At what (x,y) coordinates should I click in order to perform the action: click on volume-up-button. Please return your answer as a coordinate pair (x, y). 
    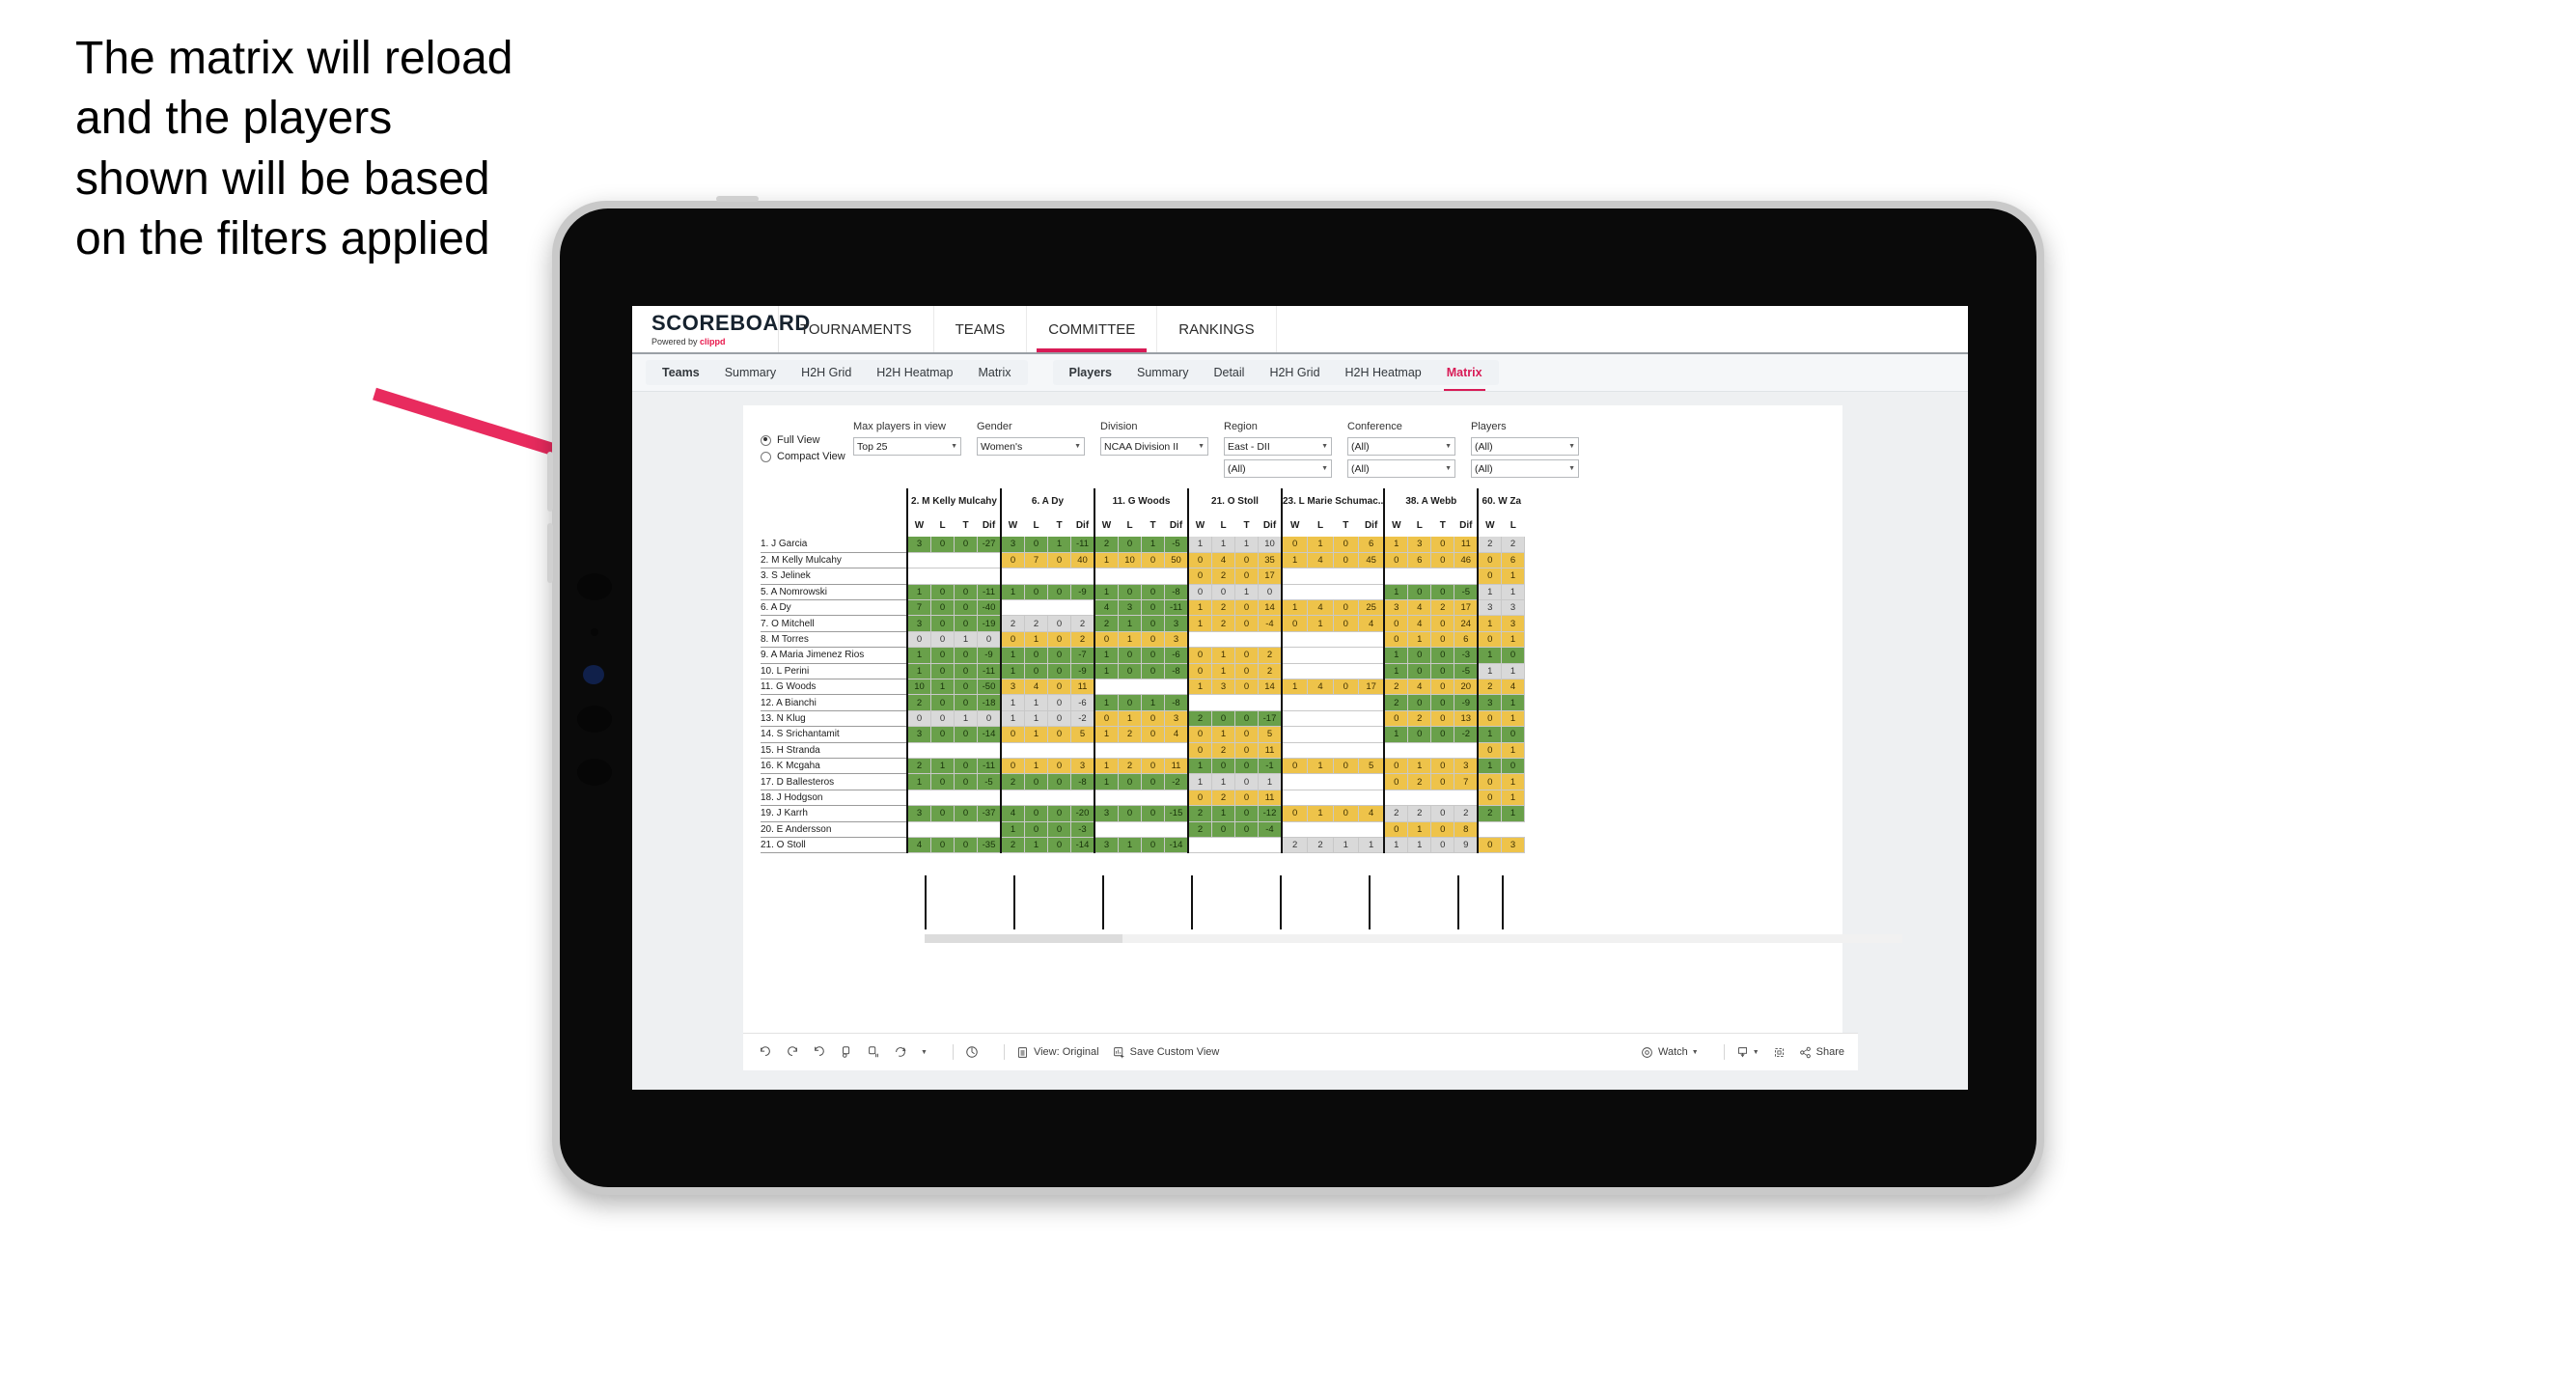
    Looking at the image, I should click on (550, 482).